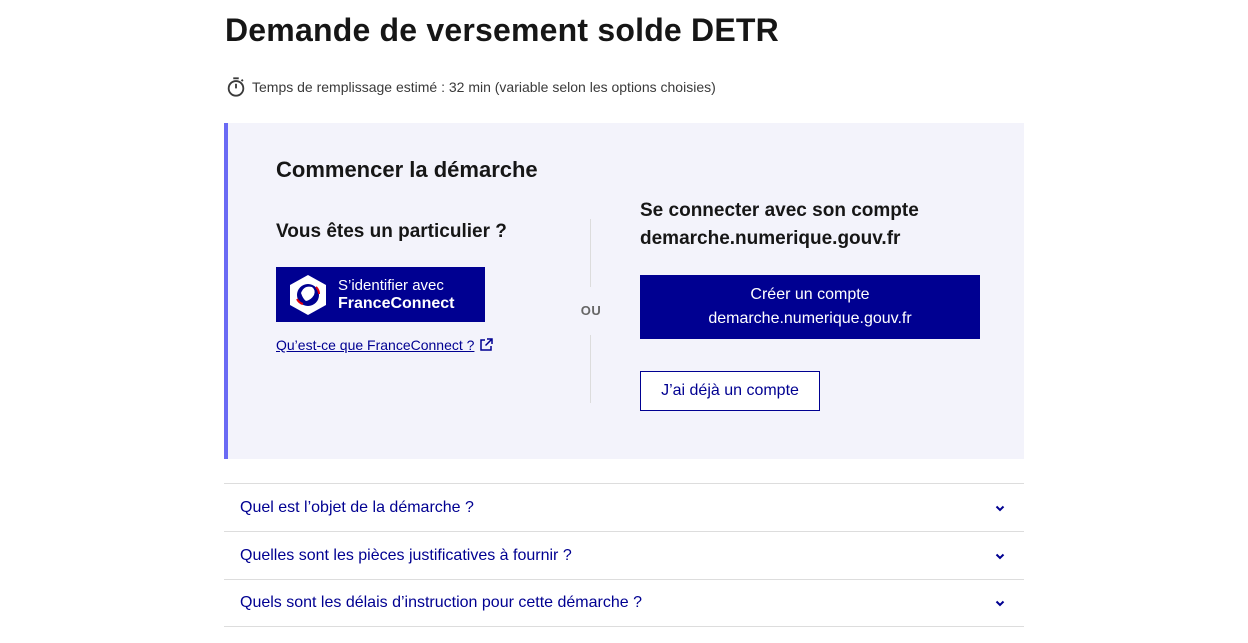  Describe the element at coordinates (590, 253) in the screenshot. I see `separator-line-top` at that location.